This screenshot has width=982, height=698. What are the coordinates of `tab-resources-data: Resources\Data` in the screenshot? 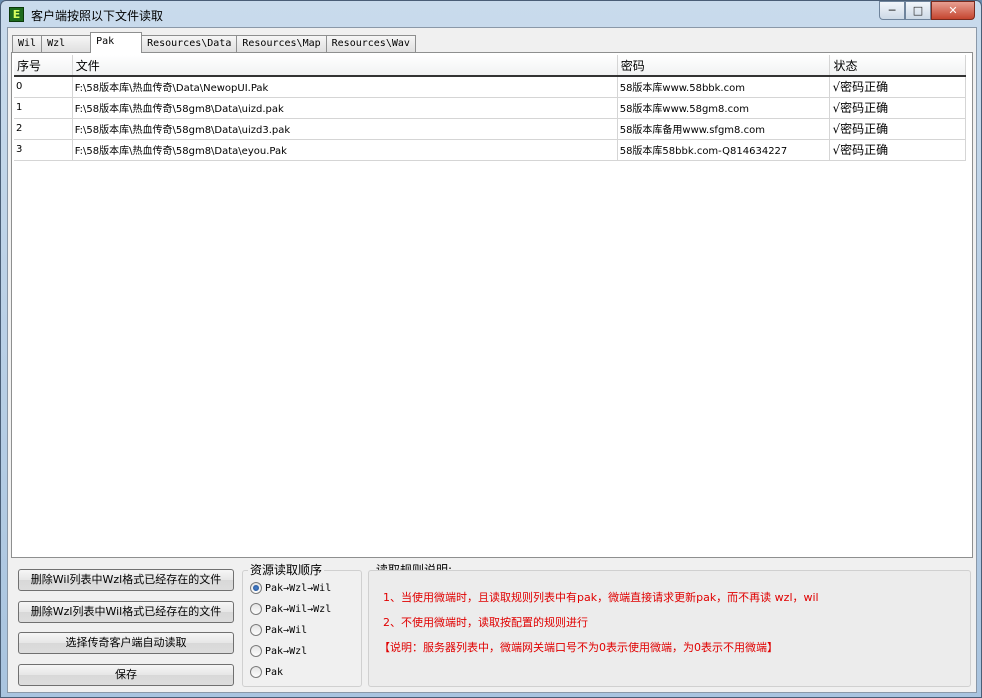 It's located at (189, 44).